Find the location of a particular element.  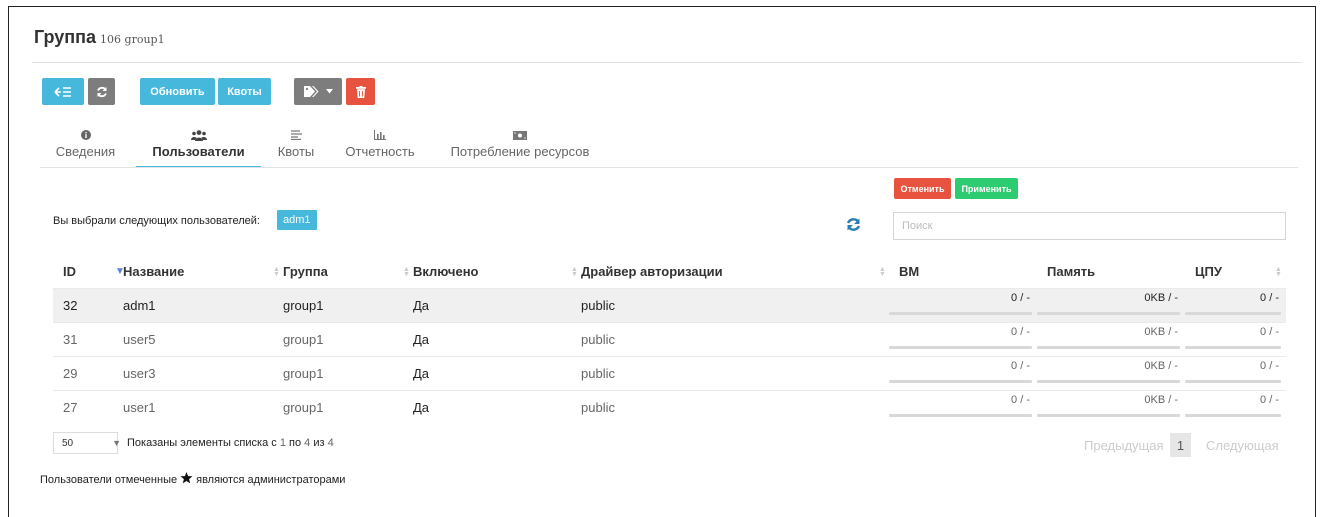

page-size-value: 50 is located at coordinates (68, 443).